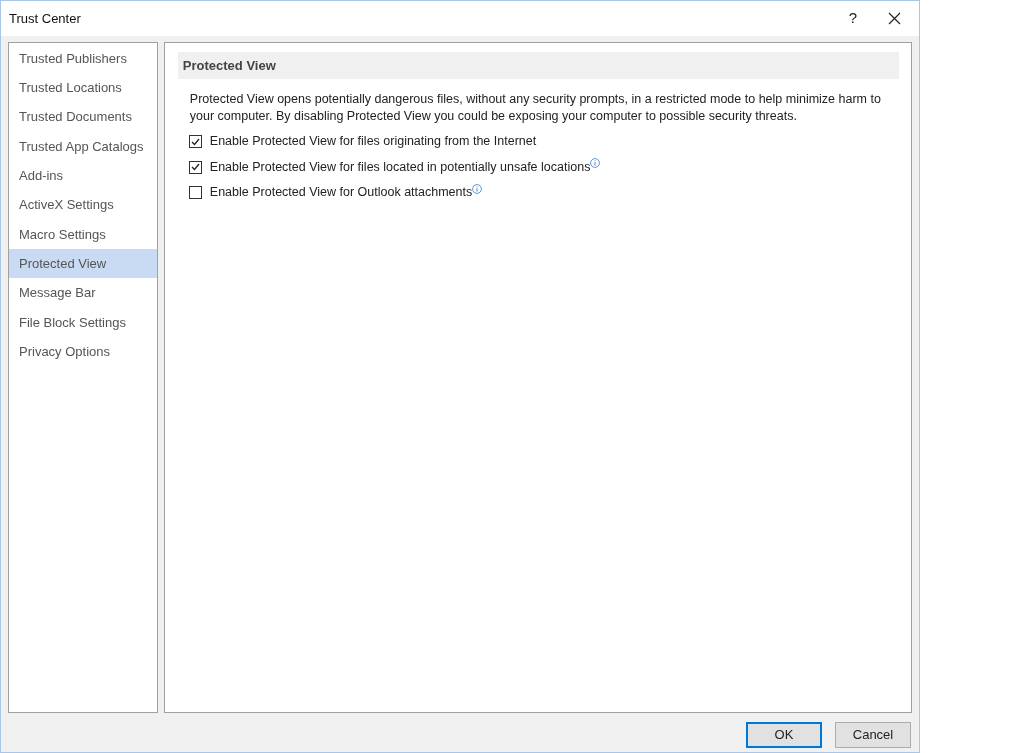  I want to click on help-button: ?, so click(853, 18).